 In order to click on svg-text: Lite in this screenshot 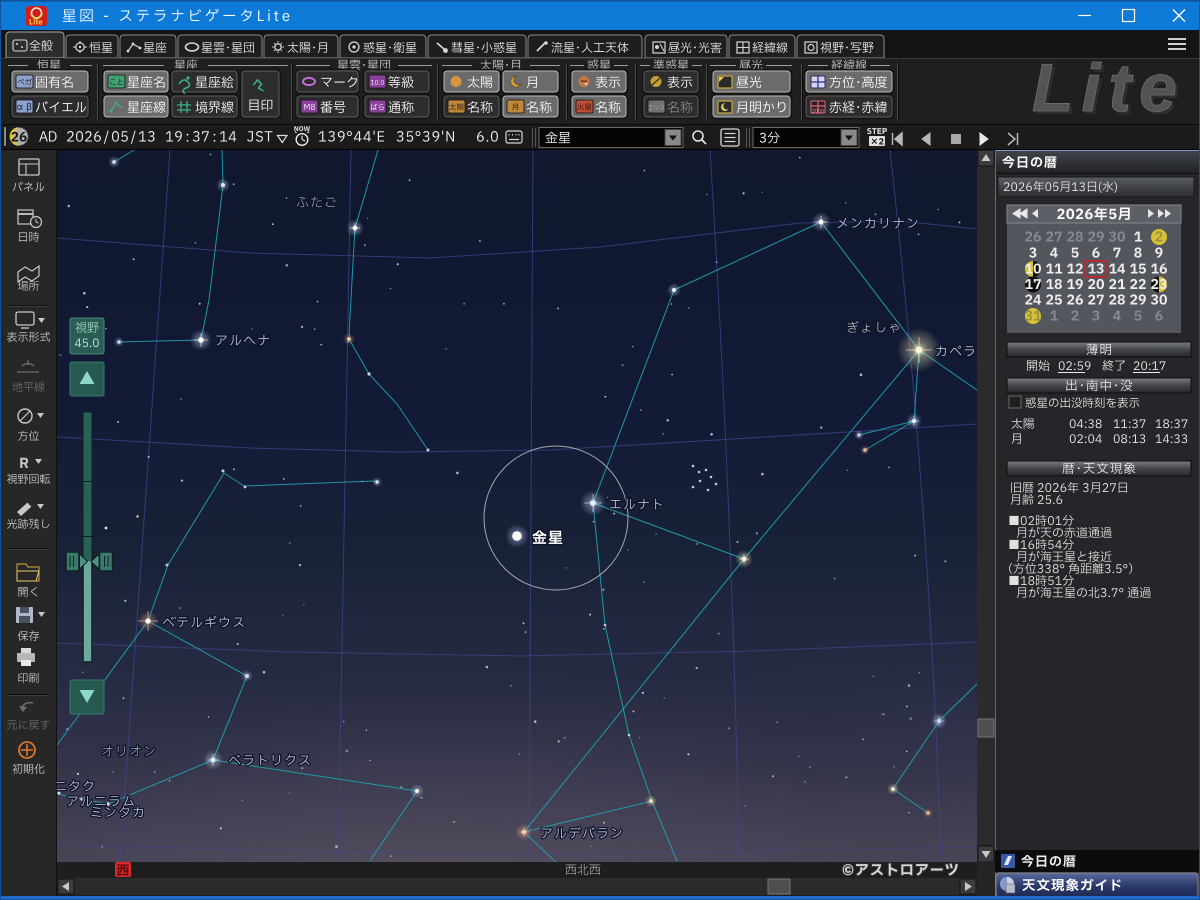, I will do `click(1108, 88)`.